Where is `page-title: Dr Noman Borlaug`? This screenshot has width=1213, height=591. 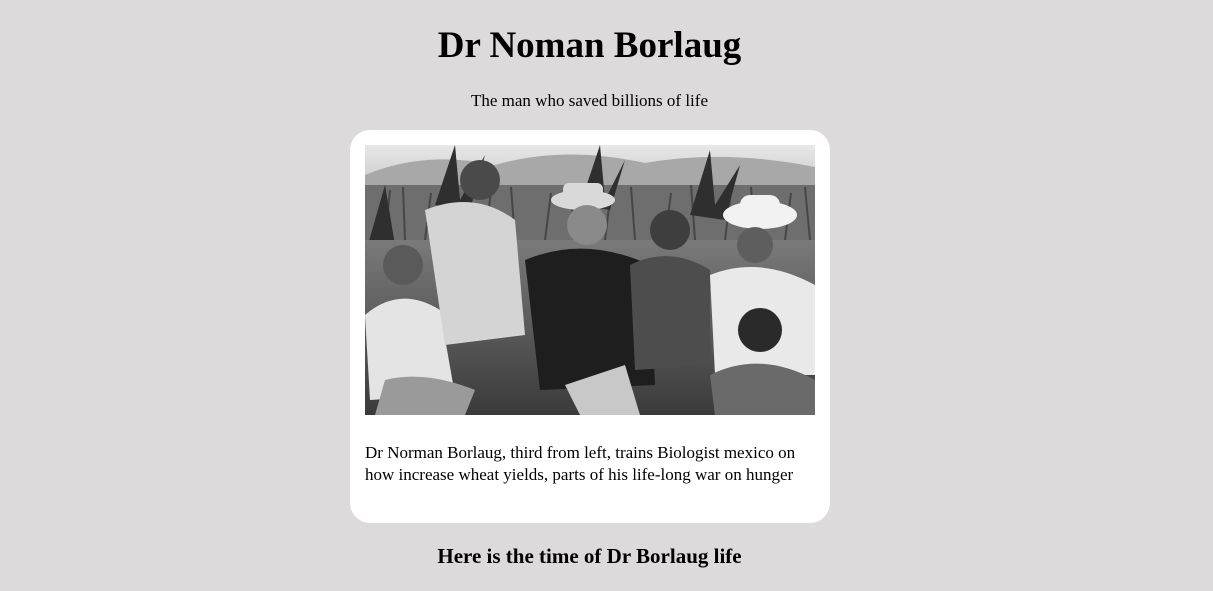
page-title: Dr Noman Borlaug is located at coordinates (589, 45).